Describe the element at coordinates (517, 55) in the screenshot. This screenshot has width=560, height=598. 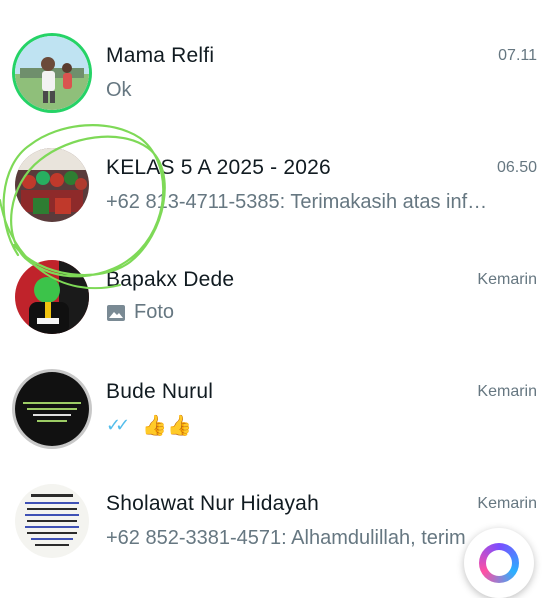
I see `chat-time: 07.11` at that location.